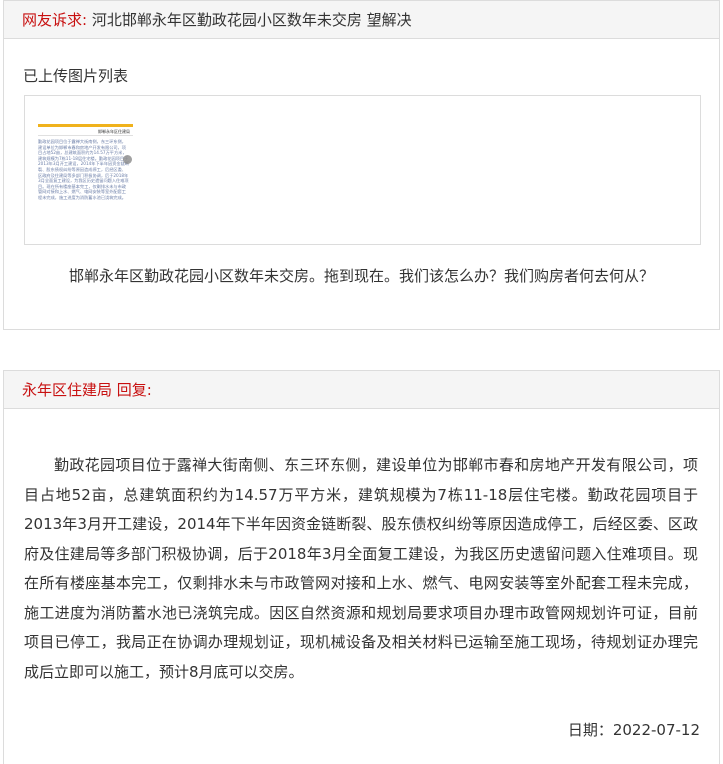 The height and width of the screenshot is (764, 723). Describe the element at coordinates (361, 276) in the screenshot. I see `complaint-text: 邯郸永年区勤政花园小区数年未交房。拖到现在。我们该怎么办？我们购房者何去何从？` at that location.